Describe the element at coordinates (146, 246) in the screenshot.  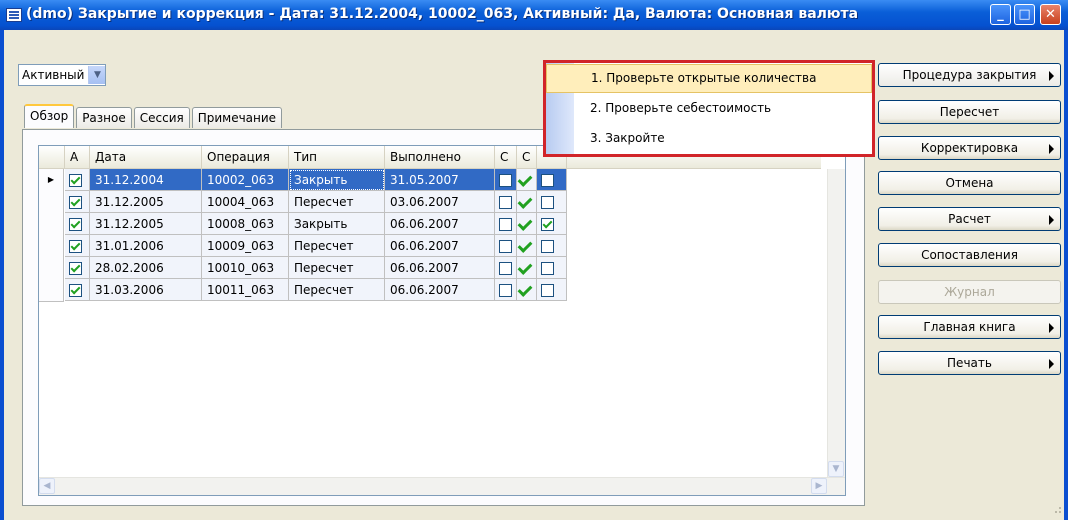
I see `cell-date: 31.01.2006` at that location.